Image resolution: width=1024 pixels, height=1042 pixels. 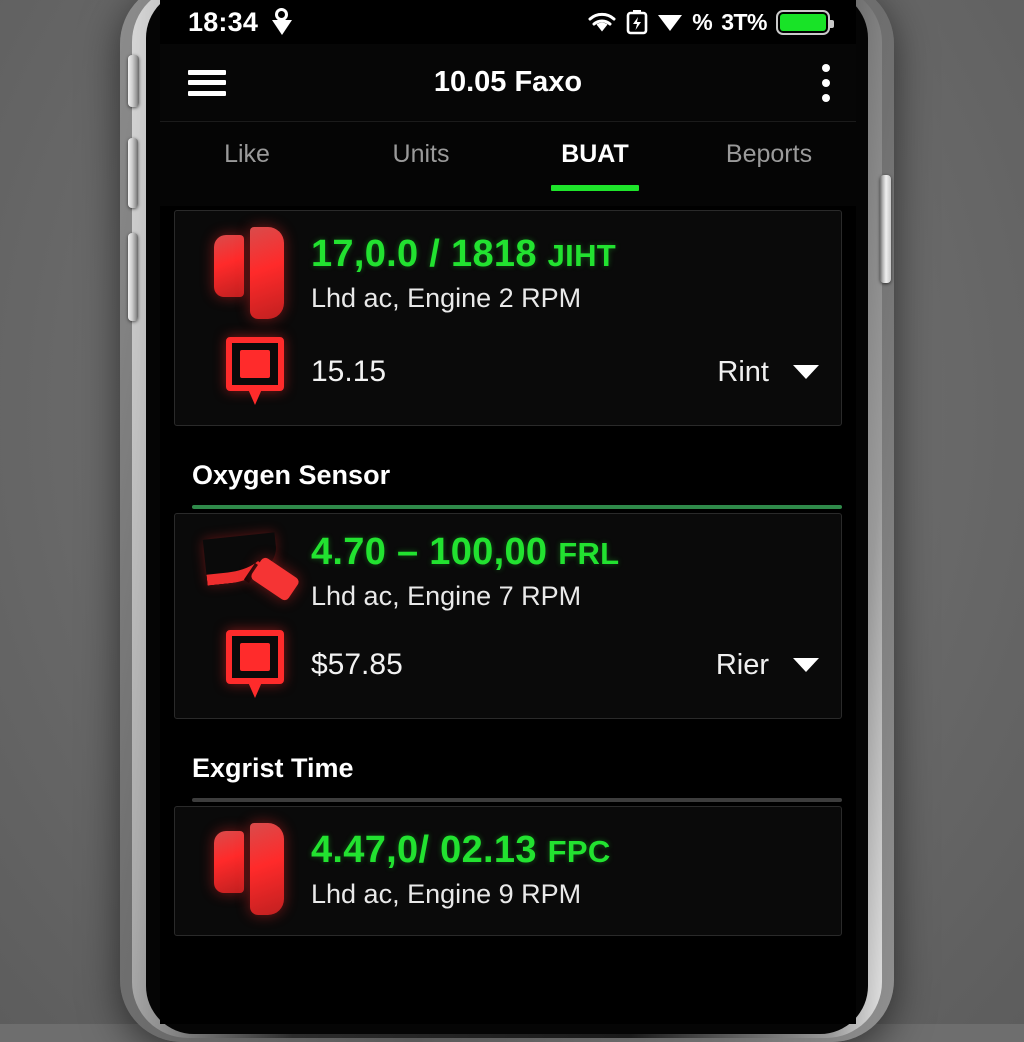 What do you see at coordinates (357, 665) in the screenshot?
I see `card-detail-value: $57.85` at bounding box center [357, 665].